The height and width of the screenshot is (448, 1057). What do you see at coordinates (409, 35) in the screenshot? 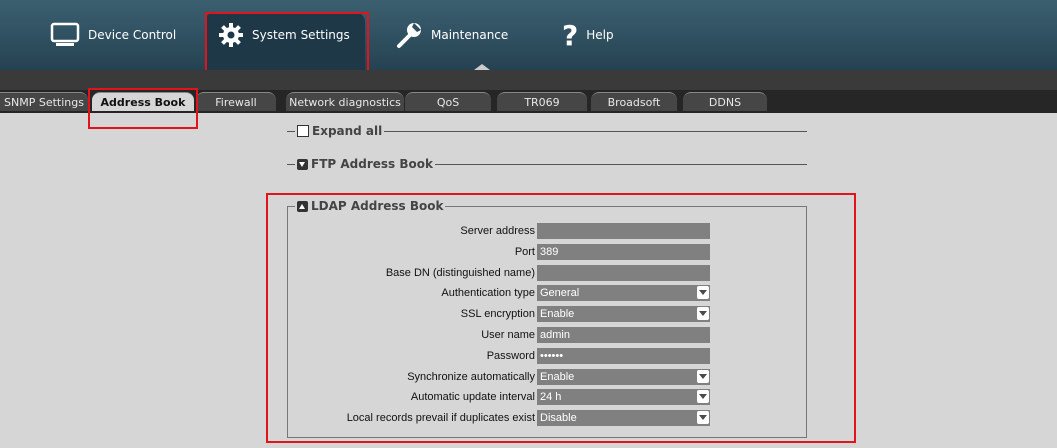
I see `wrench-icon` at bounding box center [409, 35].